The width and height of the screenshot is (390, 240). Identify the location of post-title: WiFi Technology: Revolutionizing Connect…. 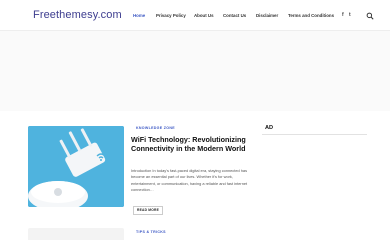
(190, 144).